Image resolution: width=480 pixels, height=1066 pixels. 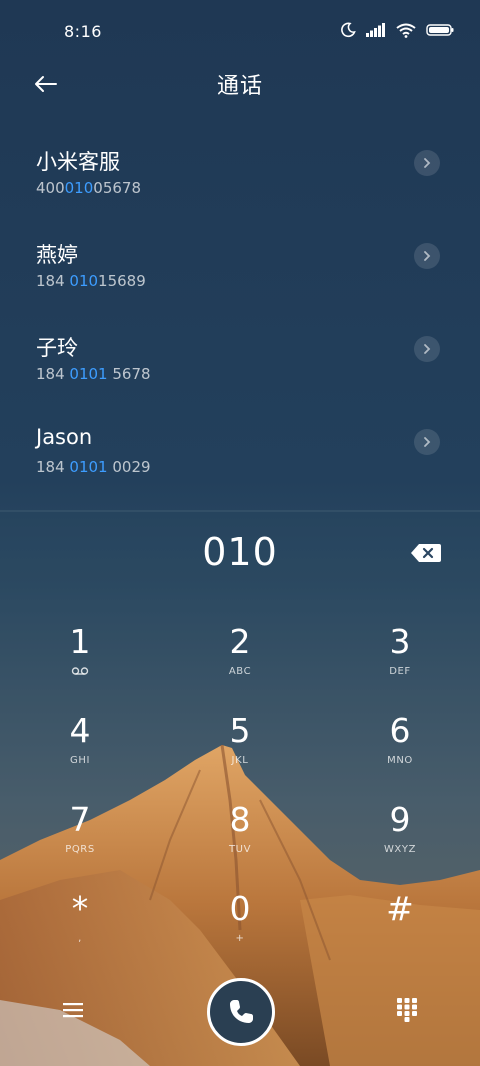 I want to click on contact-name: 小米客服, so click(x=78, y=162).